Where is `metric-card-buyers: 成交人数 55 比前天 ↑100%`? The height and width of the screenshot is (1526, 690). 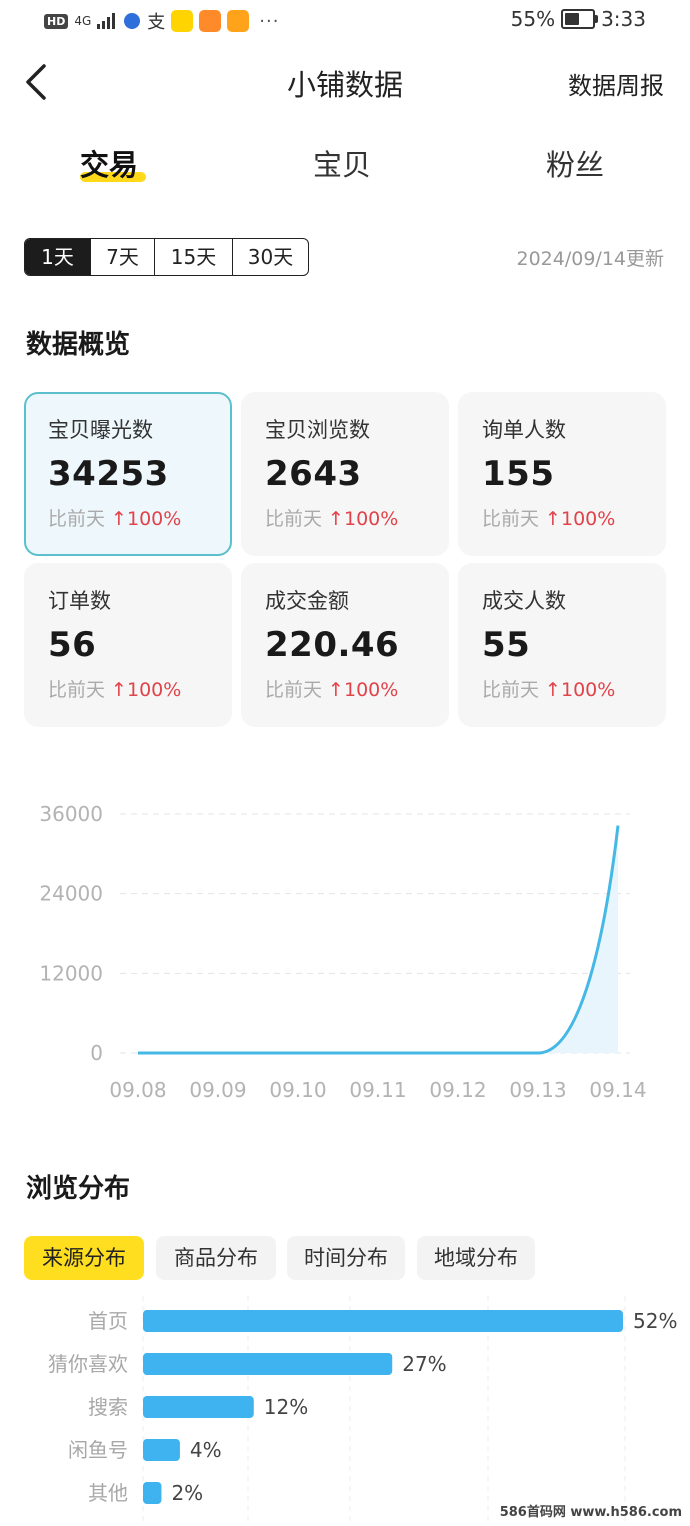 metric-card-buyers: 成交人数 55 比前天 ↑100% is located at coordinates (562, 645).